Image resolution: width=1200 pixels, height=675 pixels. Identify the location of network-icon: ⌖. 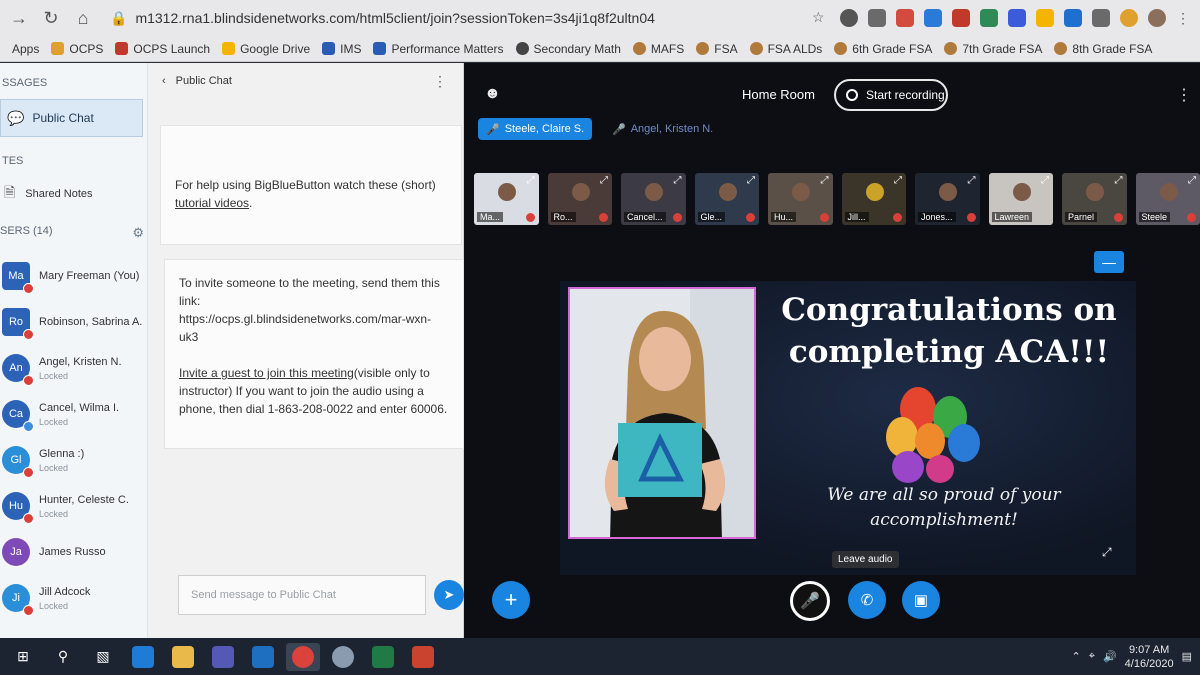
(1092, 656).